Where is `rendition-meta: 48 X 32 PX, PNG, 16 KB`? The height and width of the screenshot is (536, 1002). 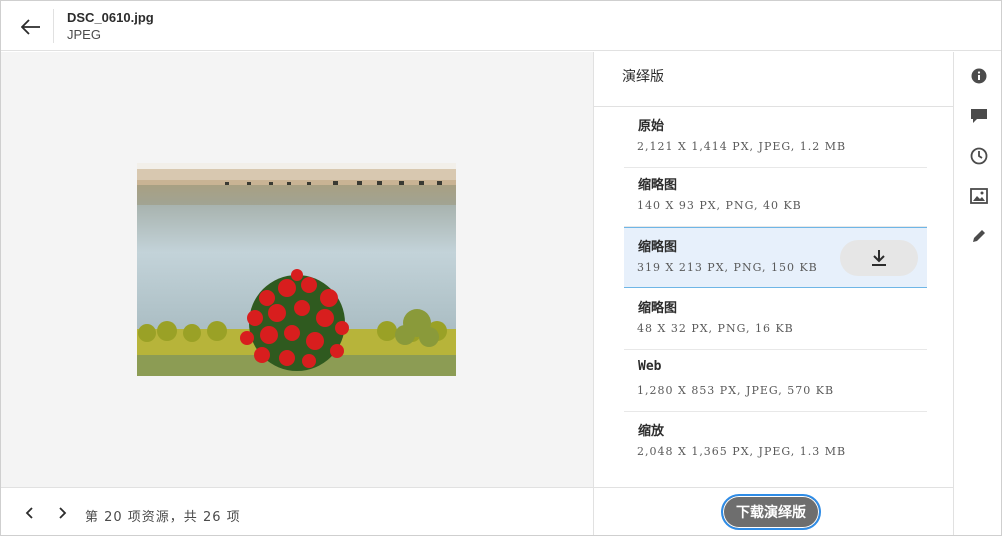 rendition-meta: 48 X 32 PX, PNG, 16 KB is located at coordinates (715, 328).